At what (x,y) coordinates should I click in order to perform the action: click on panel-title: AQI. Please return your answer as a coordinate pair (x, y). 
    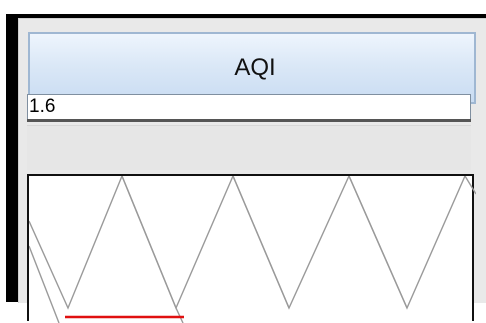
    Looking at the image, I should click on (255, 67).